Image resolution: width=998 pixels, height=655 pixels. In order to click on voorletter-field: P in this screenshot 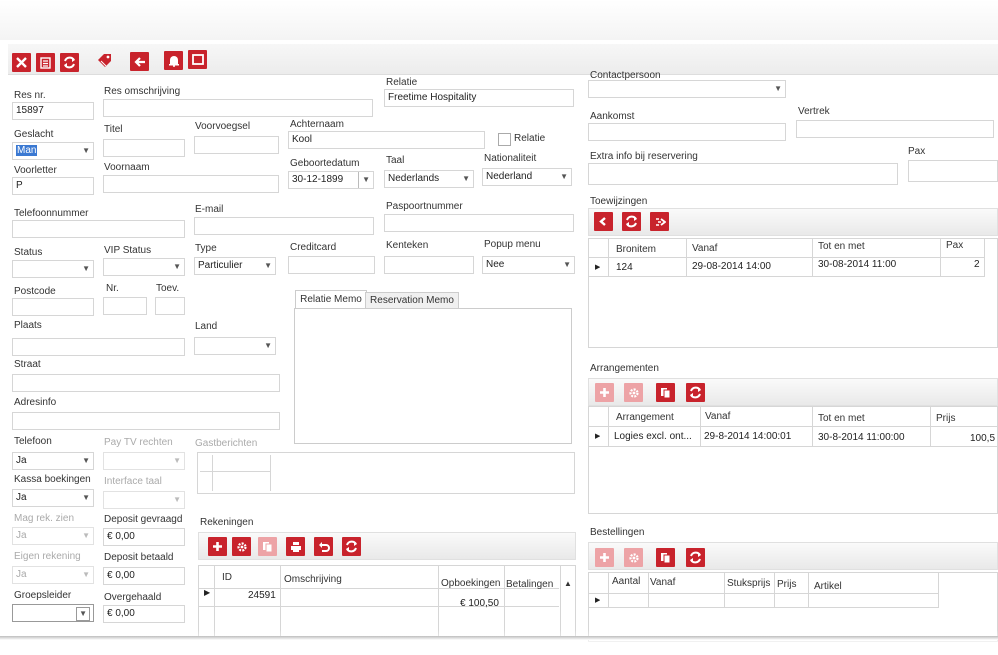, I will do `click(53, 186)`.